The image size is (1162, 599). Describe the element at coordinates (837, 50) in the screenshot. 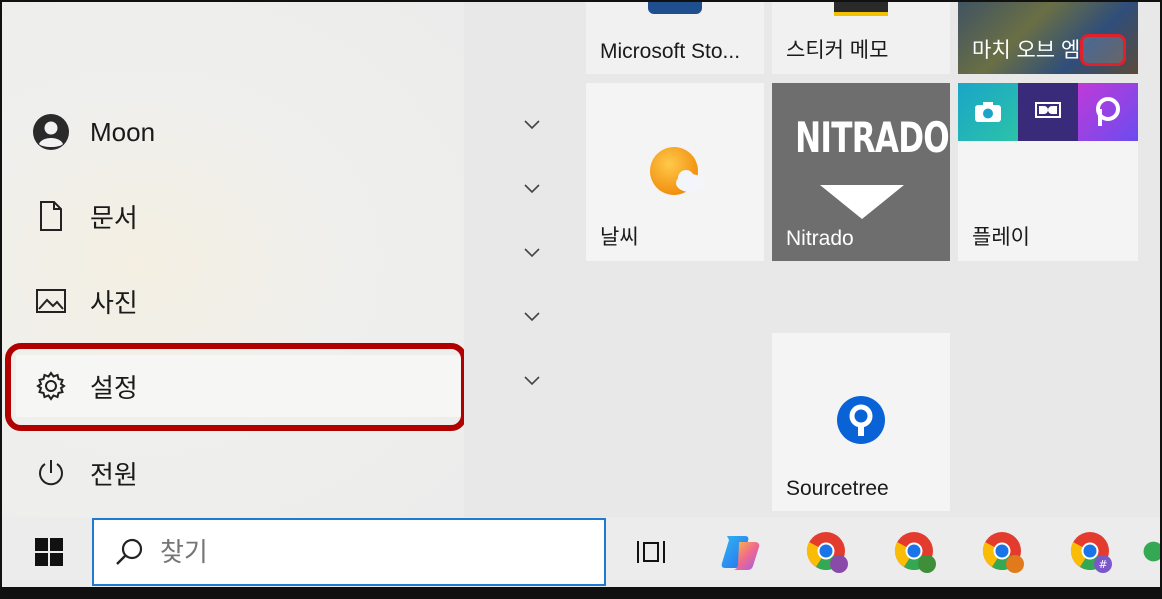

I see `tile-label: 스티커 메모` at that location.